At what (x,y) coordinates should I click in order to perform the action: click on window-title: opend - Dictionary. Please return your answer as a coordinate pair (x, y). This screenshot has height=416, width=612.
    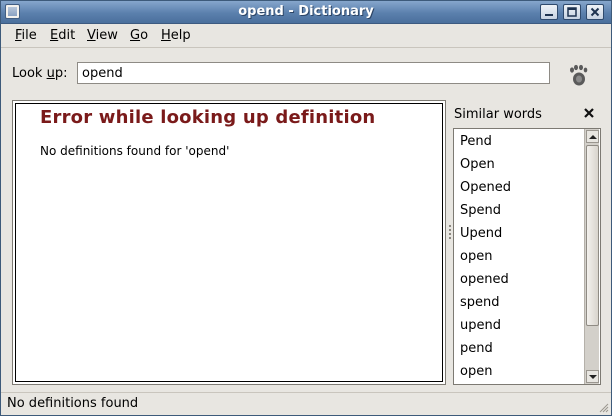
    Looking at the image, I should click on (306, 11).